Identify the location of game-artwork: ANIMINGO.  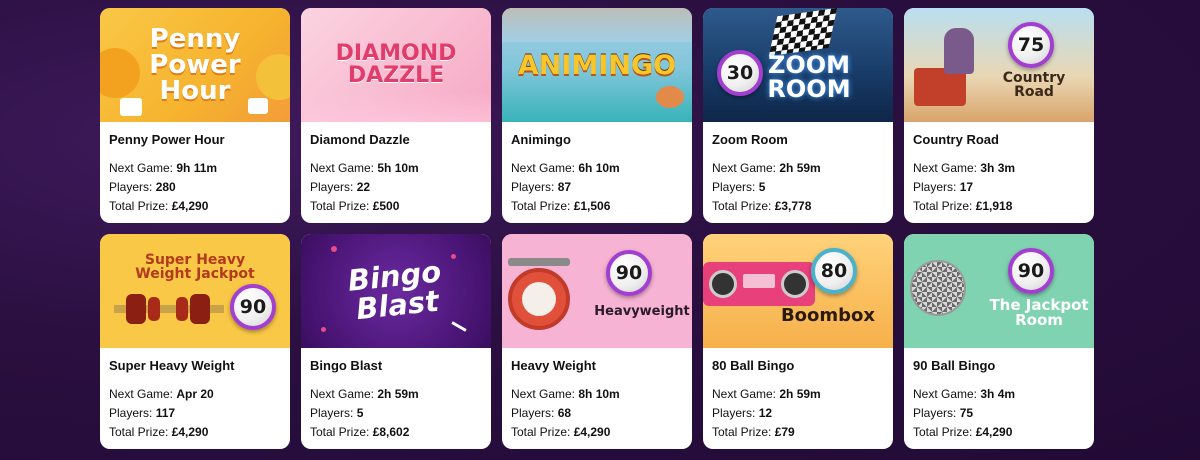
(597, 65).